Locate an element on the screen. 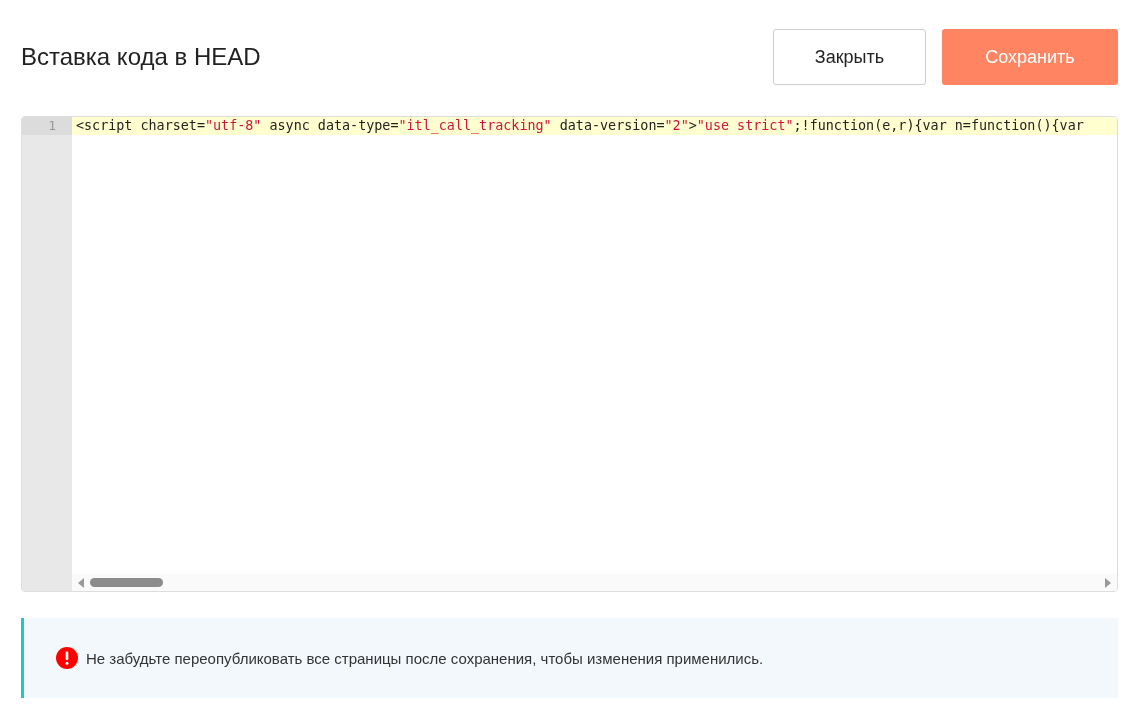  scrollbar-thumb is located at coordinates (126, 582).